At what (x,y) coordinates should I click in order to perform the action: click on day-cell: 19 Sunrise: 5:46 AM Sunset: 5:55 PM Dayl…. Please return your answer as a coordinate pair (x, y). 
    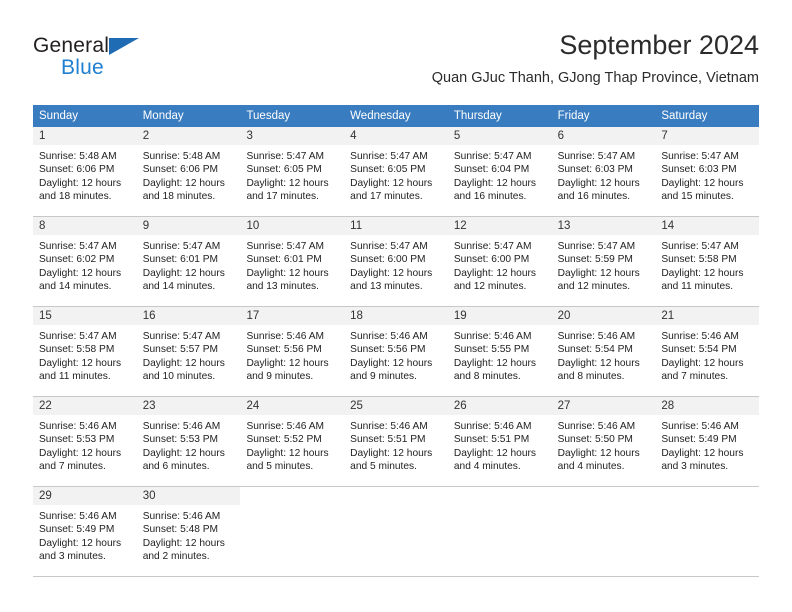
    Looking at the image, I should click on (499, 351).